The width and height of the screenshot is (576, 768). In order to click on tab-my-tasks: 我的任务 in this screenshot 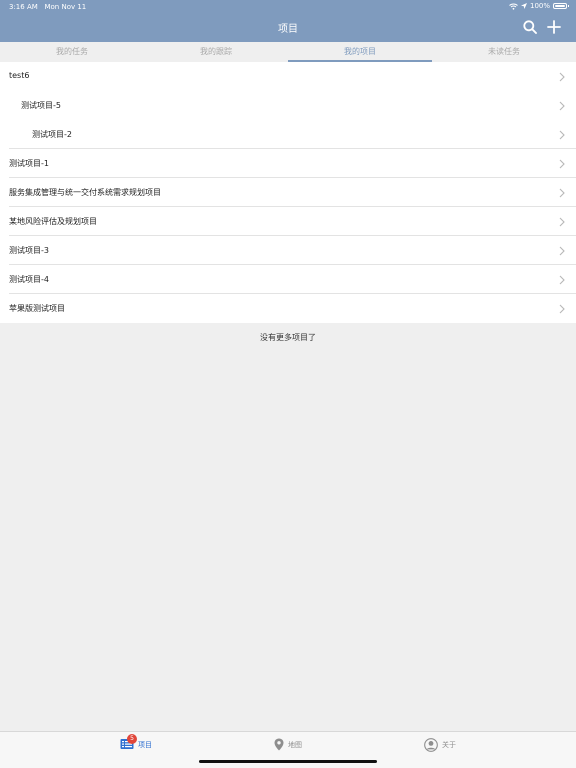, I will do `click(72, 52)`.